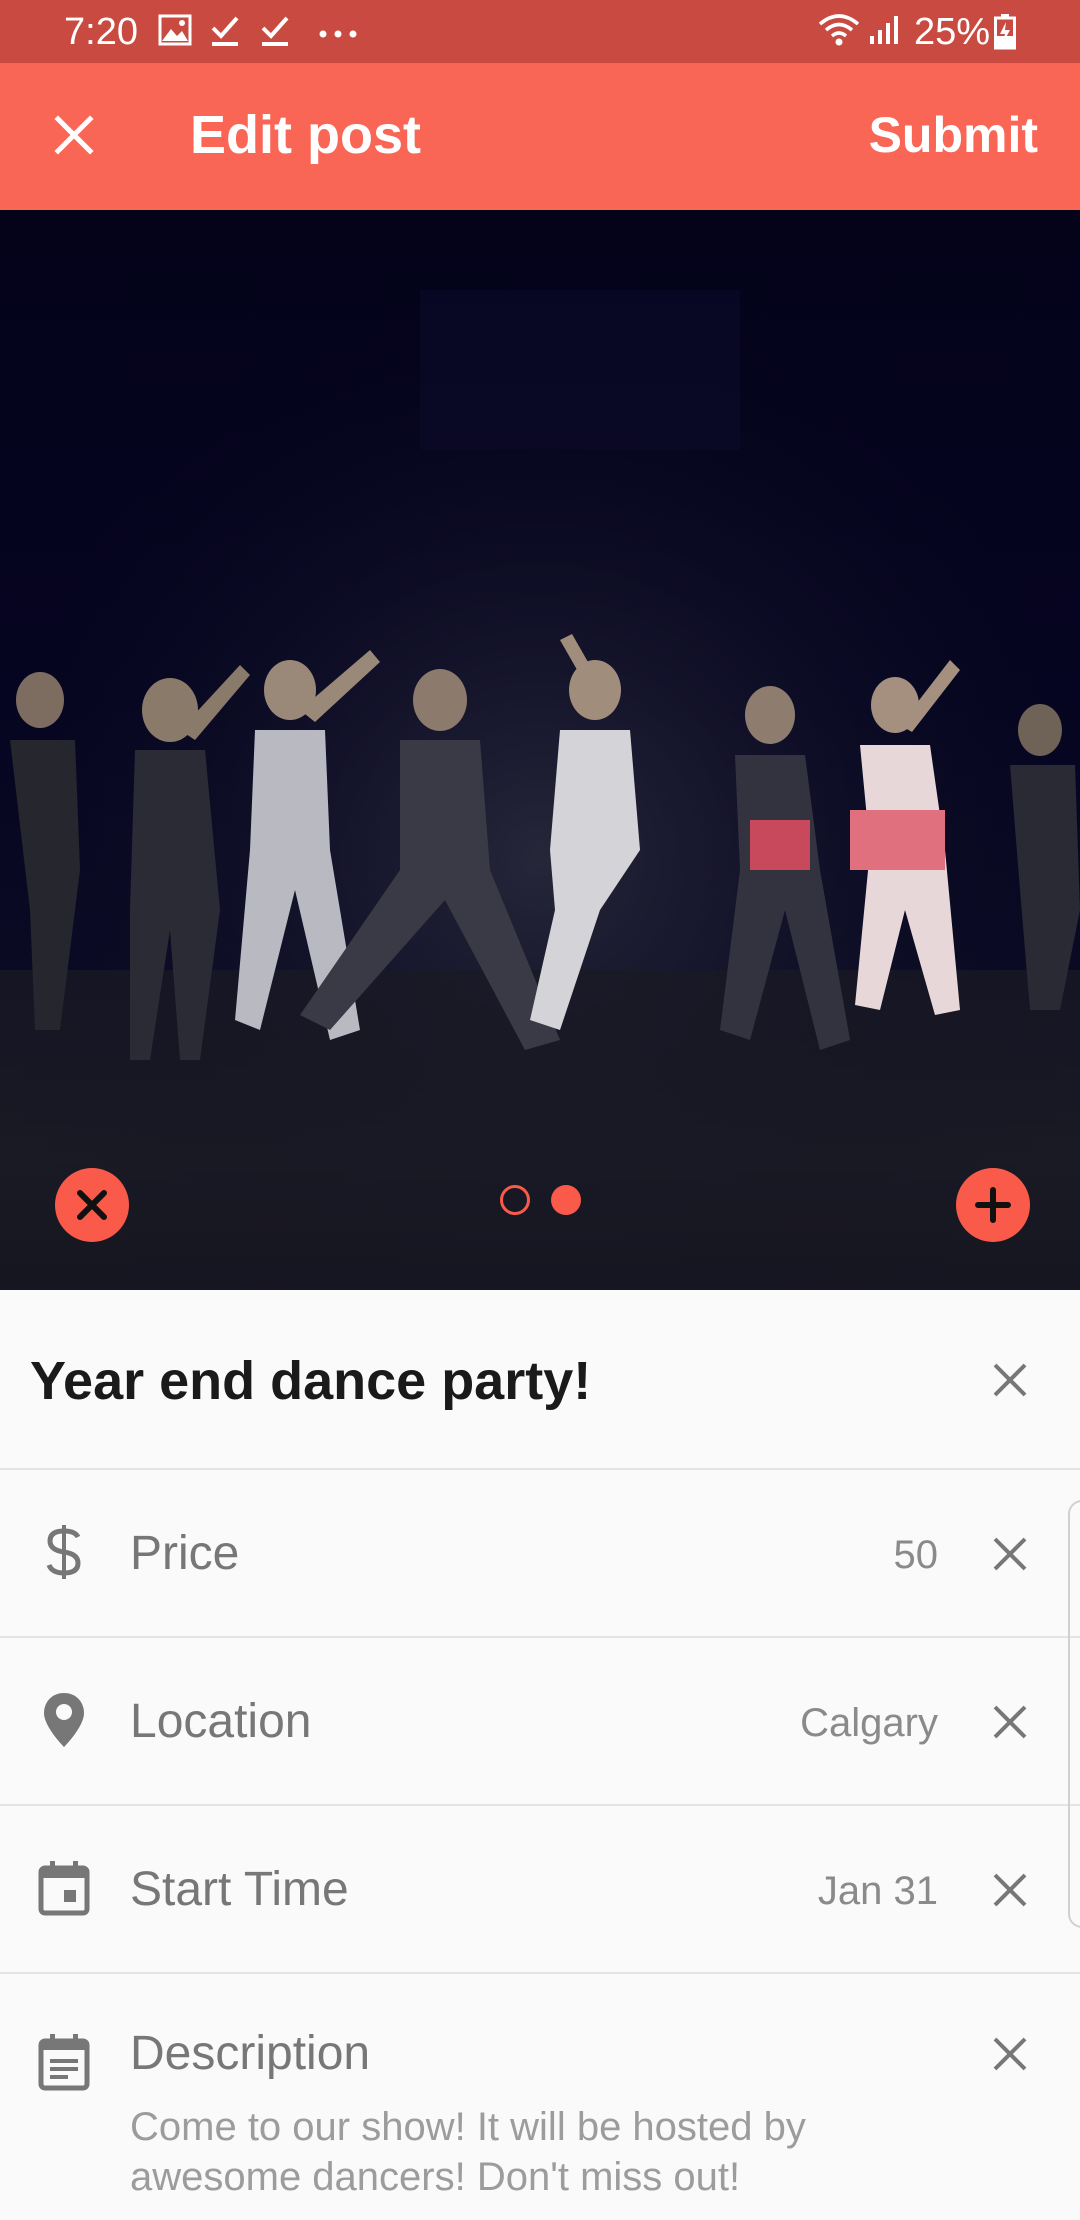  I want to click on status-bar: 7:20 25%, so click(540, 31).